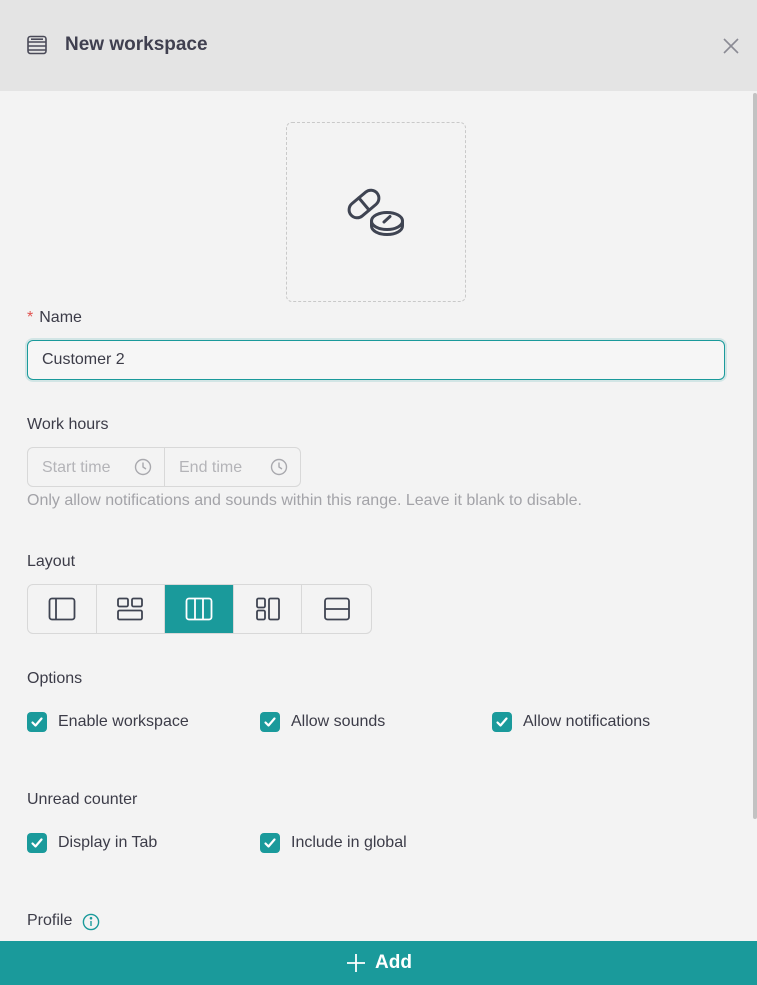  I want to click on work-hours-range: Start time End time, so click(164, 467).